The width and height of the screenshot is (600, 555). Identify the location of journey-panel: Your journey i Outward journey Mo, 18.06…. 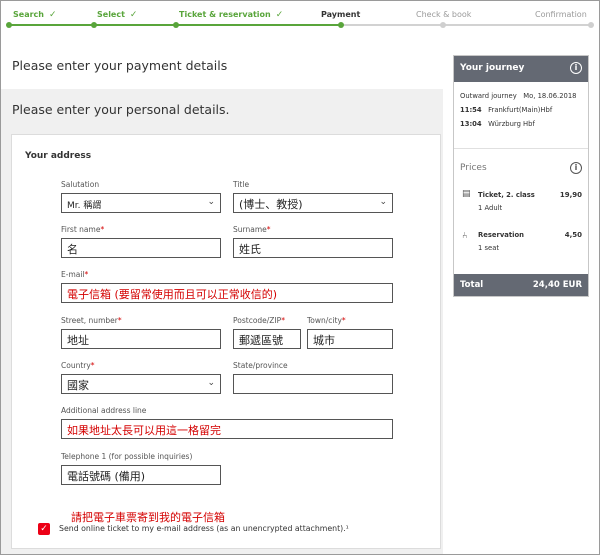
(521, 176).